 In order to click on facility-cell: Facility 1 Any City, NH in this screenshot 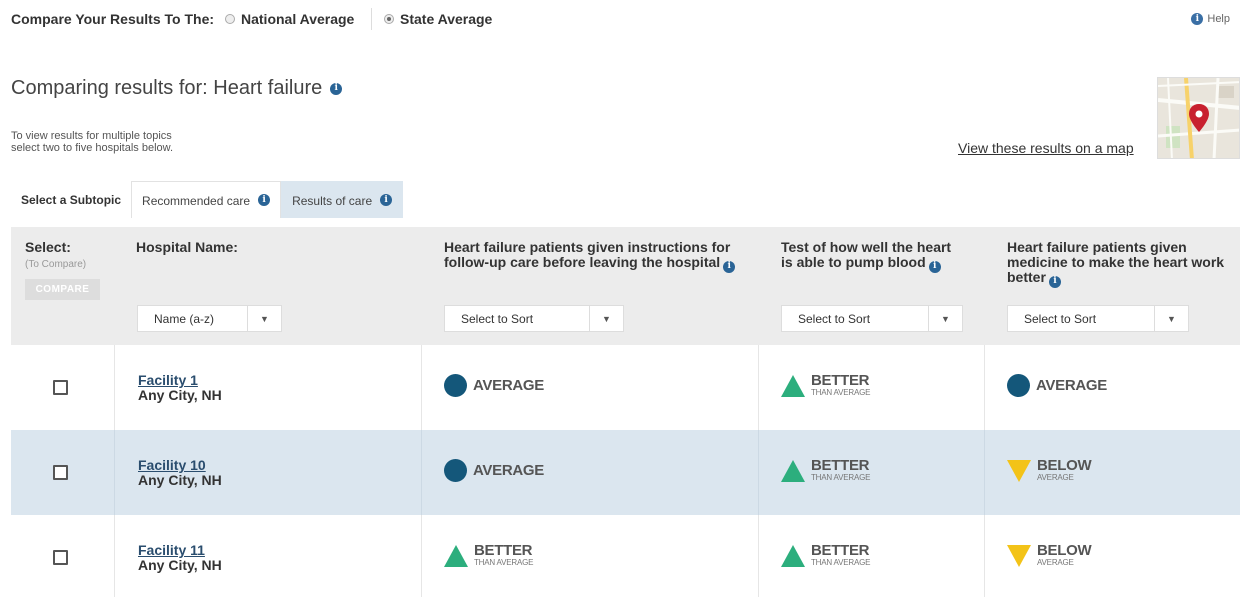, I will do `click(180, 388)`.